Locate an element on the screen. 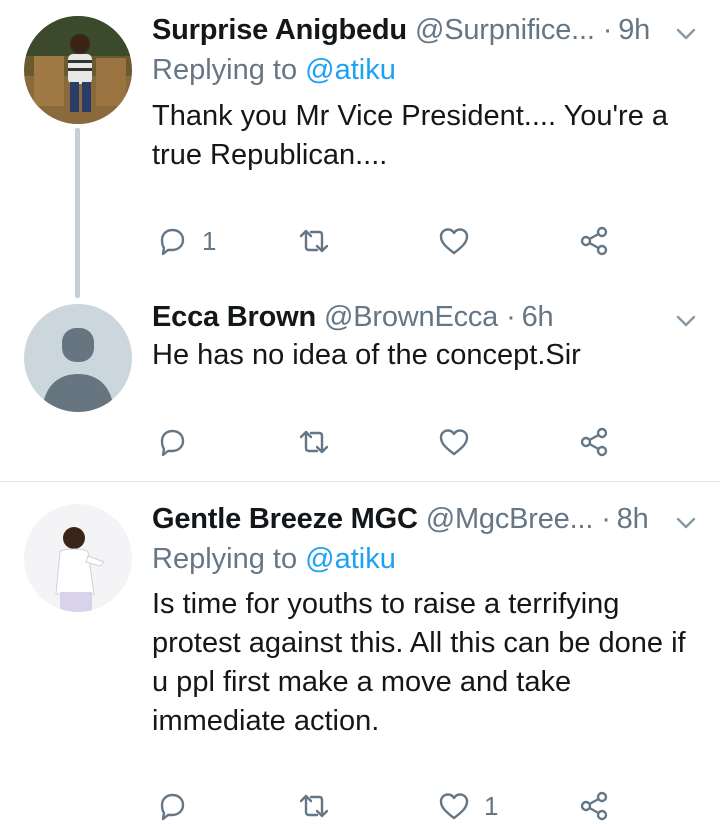 The height and width of the screenshot is (824, 720). like-count: 1 is located at coordinates (491, 805).